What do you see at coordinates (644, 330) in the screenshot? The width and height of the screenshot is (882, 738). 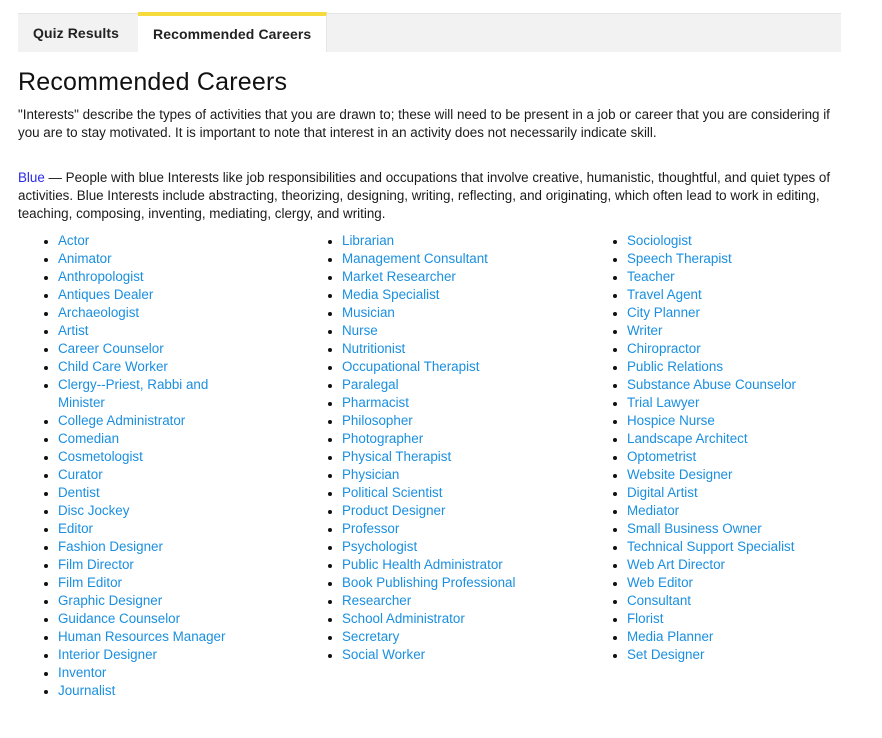 I see `career-link: Writer` at bounding box center [644, 330].